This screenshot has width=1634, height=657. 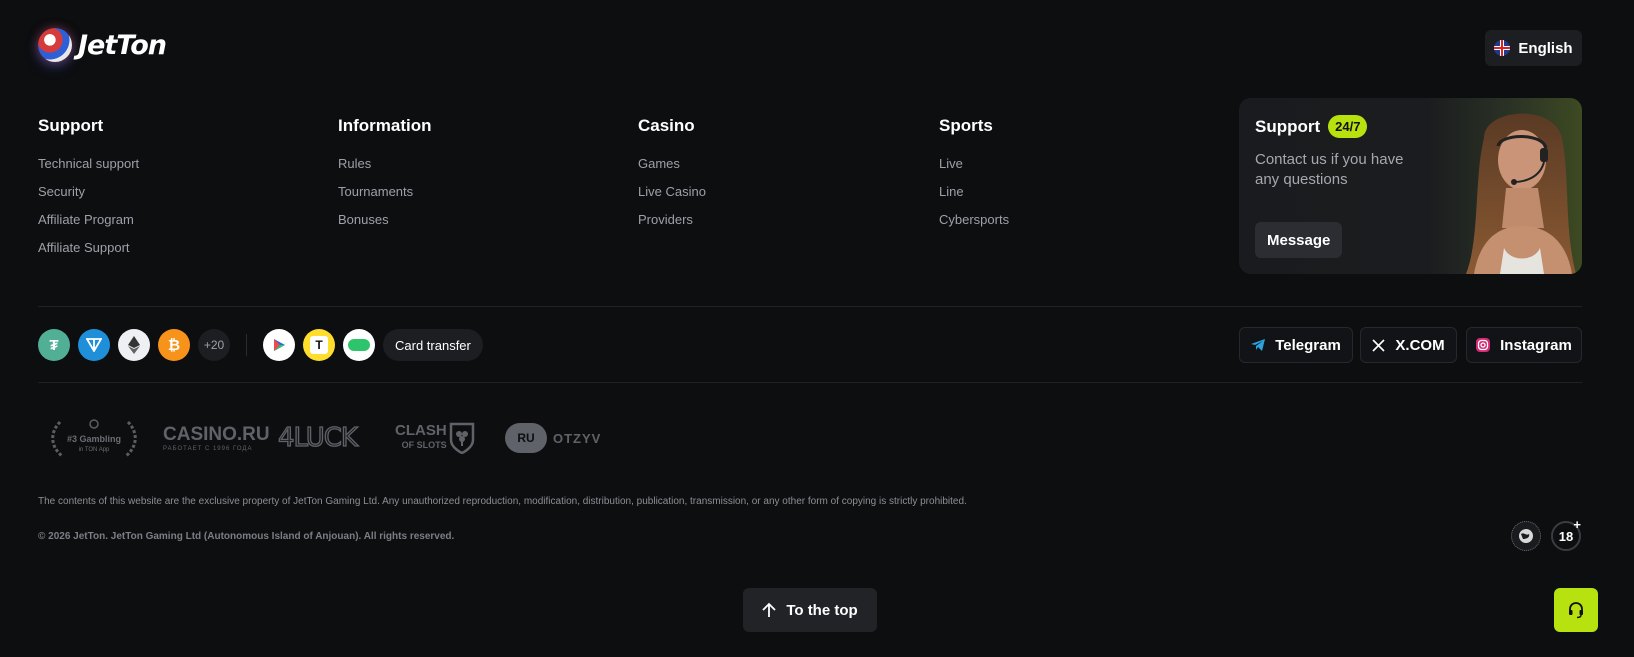 What do you see at coordinates (134, 345) in the screenshot?
I see `ethereum-icon` at bounding box center [134, 345].